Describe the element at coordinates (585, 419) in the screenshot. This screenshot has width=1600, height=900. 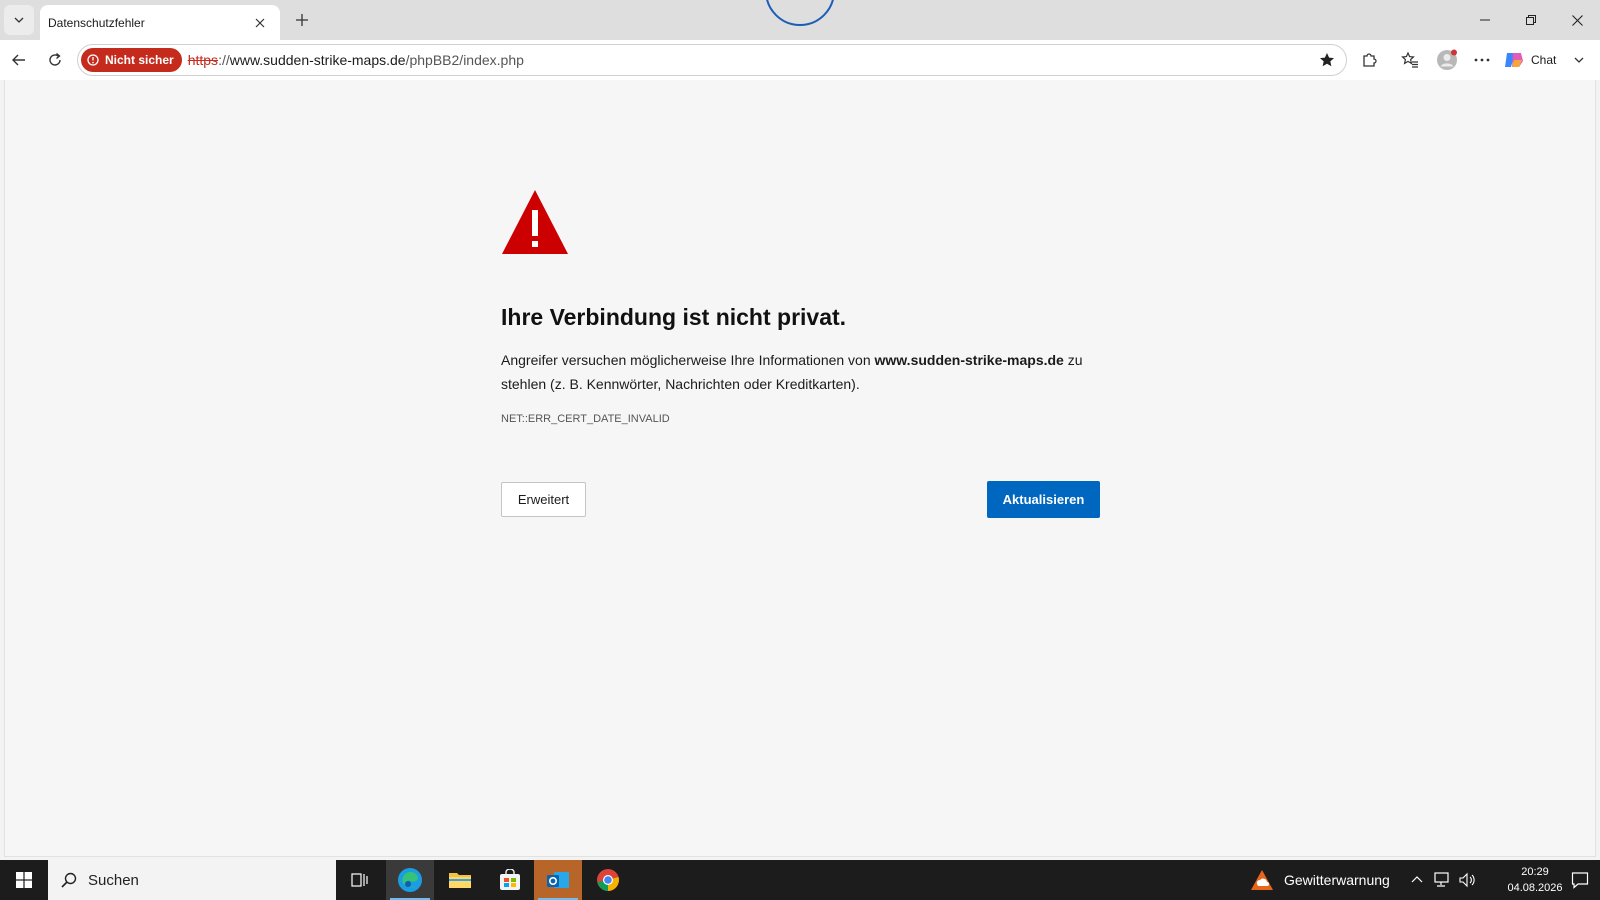
I see `error-code: NET::ERR_CERT_DATE_INVALID` at that location.